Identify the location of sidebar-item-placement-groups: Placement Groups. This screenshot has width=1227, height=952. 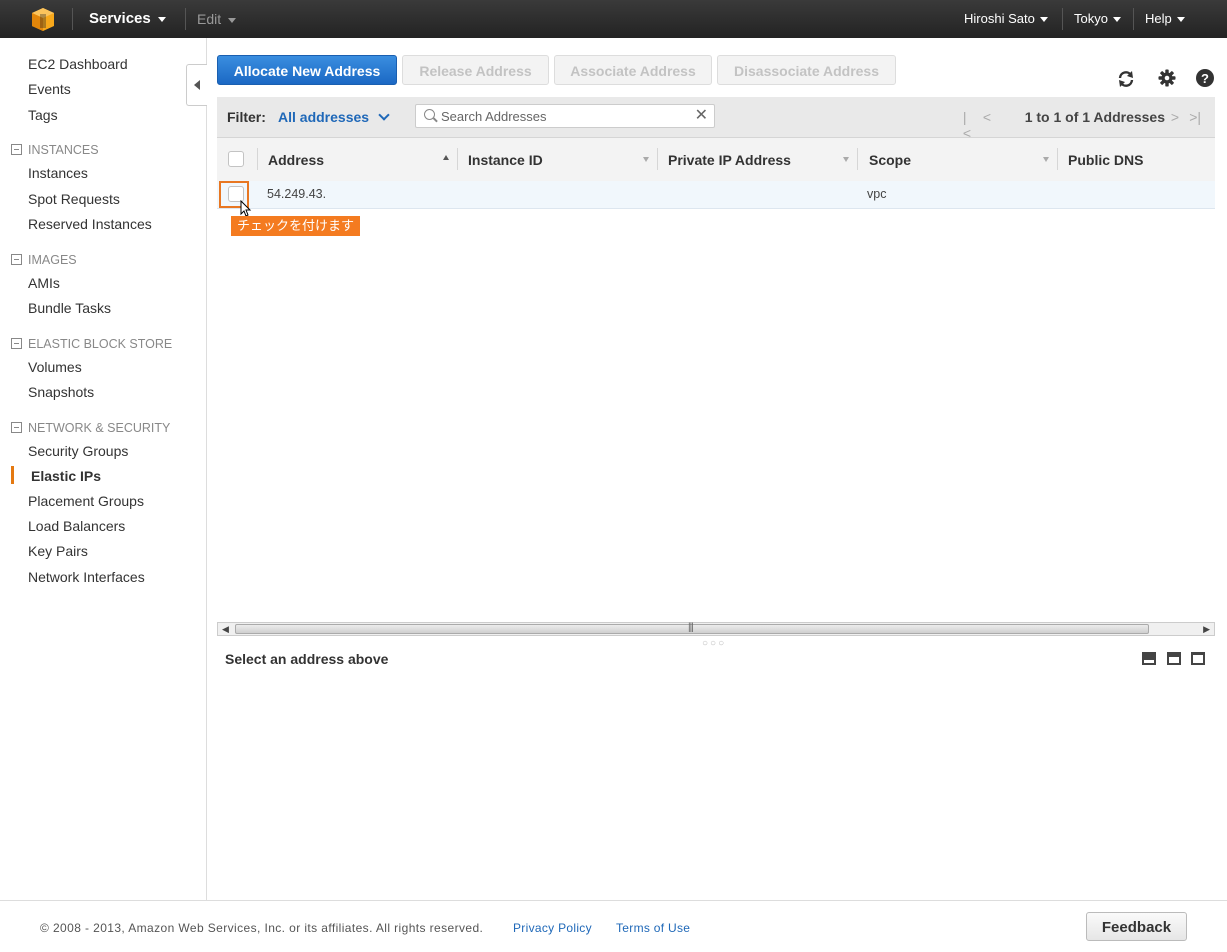
(86, 501).